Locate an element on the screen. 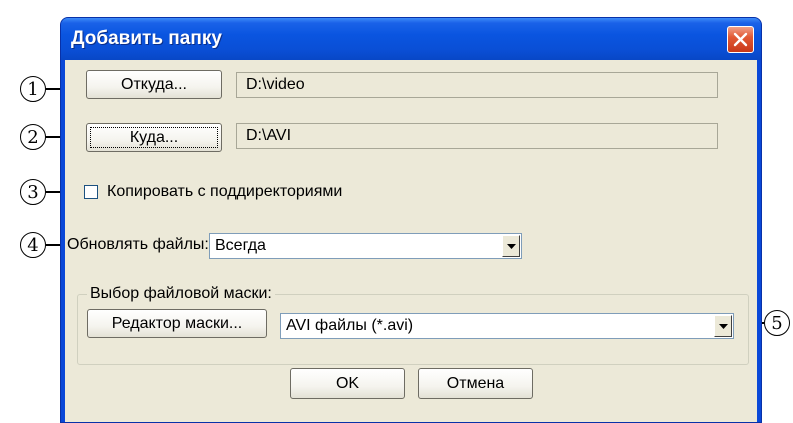 This screenshot has width=793, height=423. ok-button-label: OK is located at coordinates (347, 383).